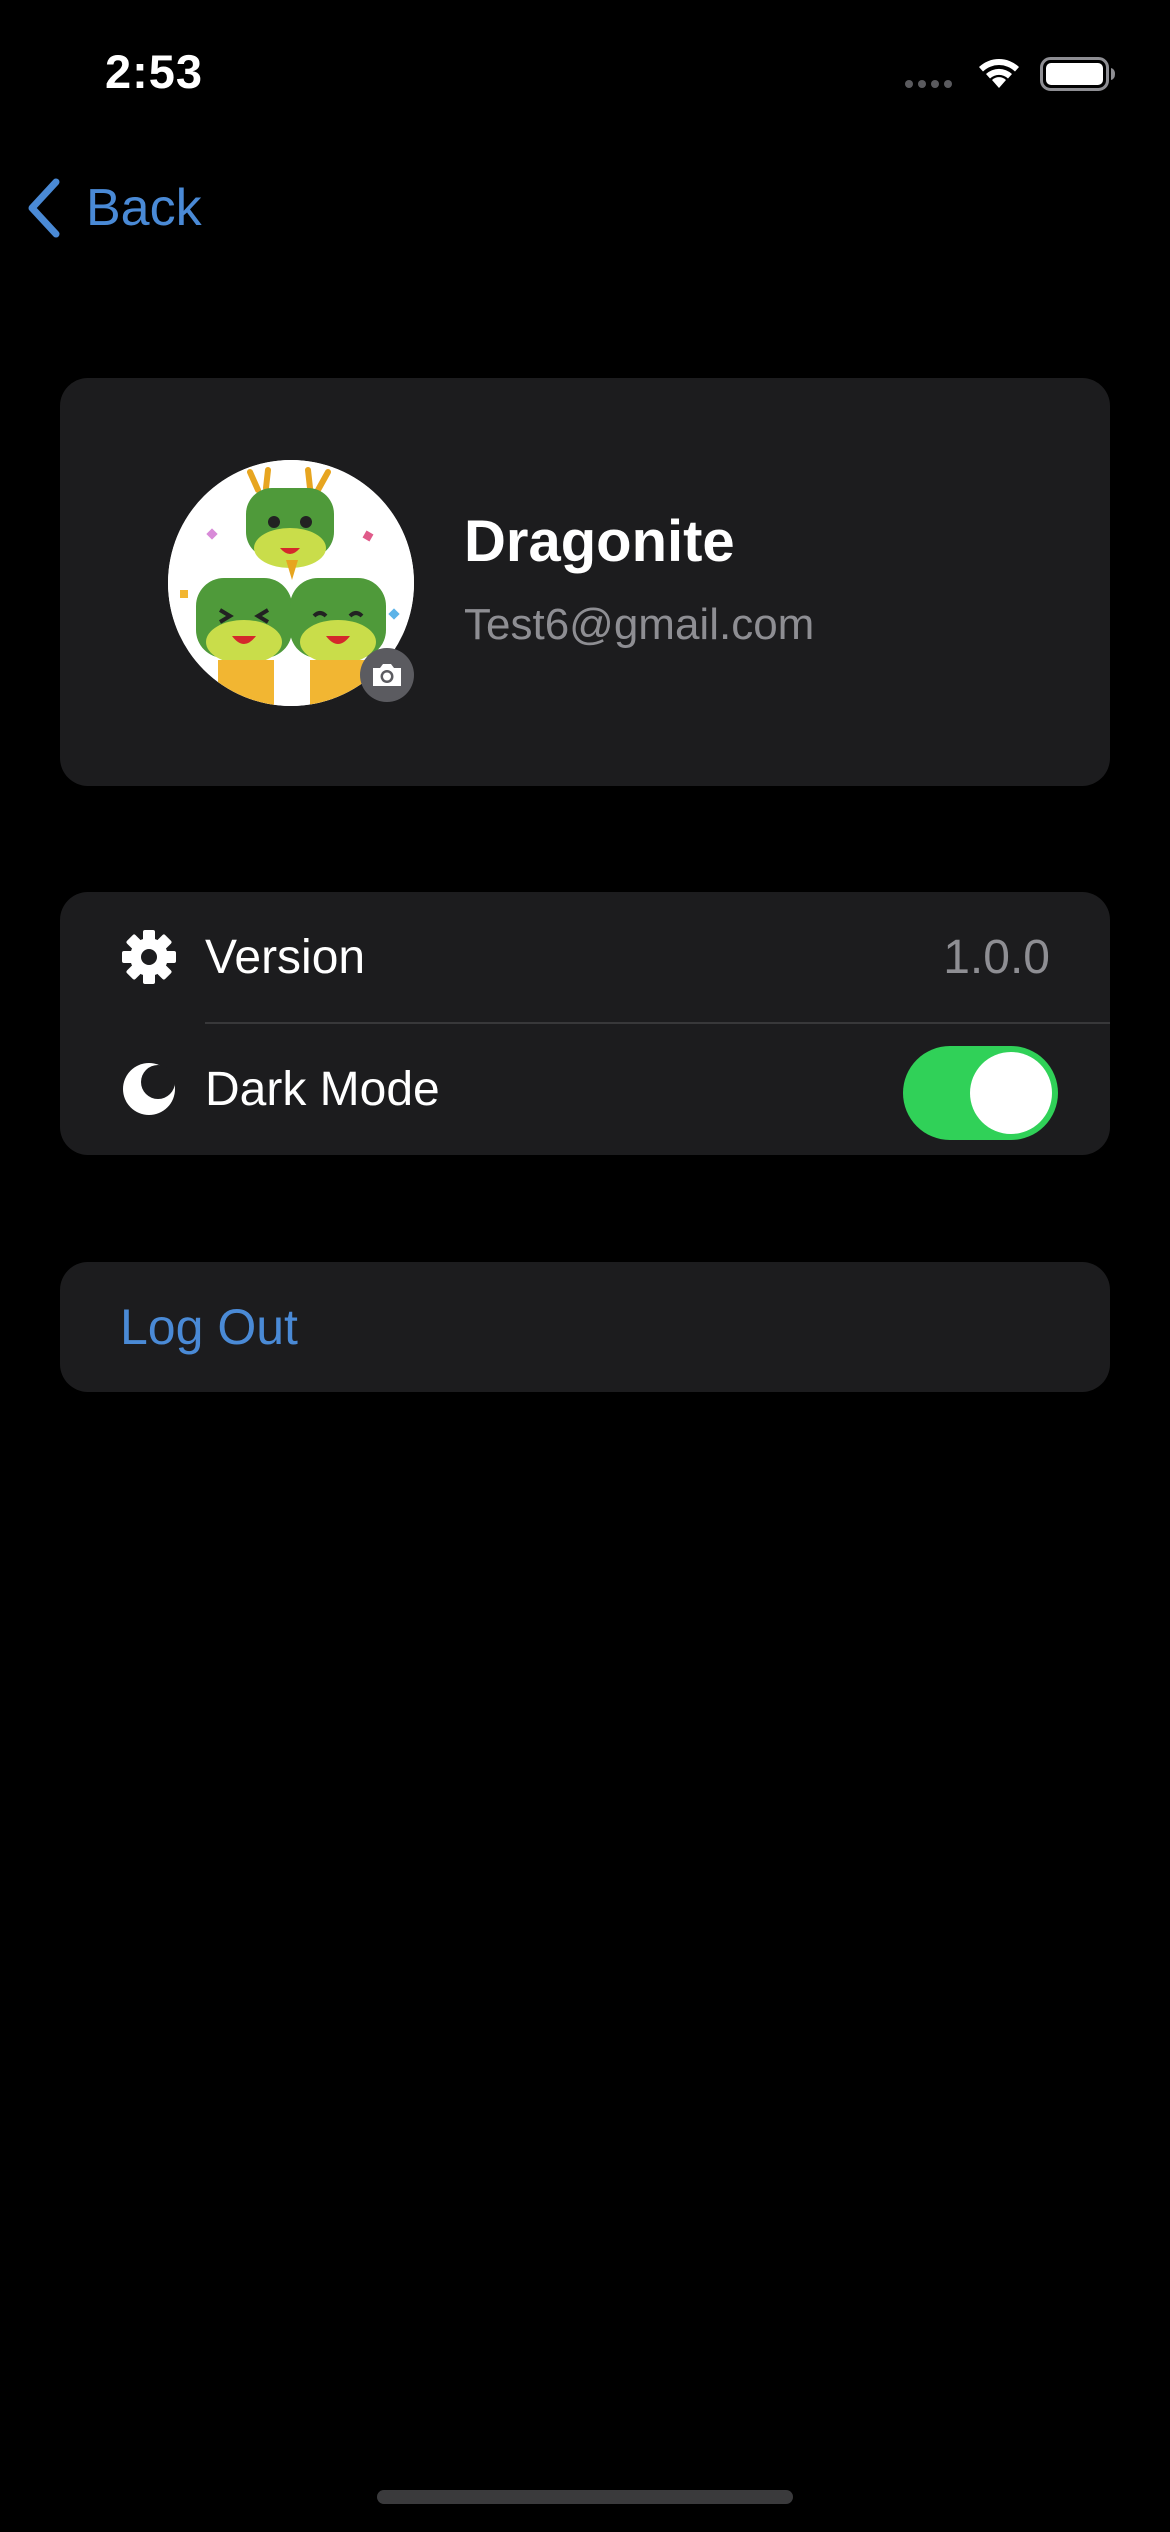 This screenshot has height=2532, width=1170. Describe the element at coordinates (1077, 74) in the screenshot. I see `battery-icon` at that location.